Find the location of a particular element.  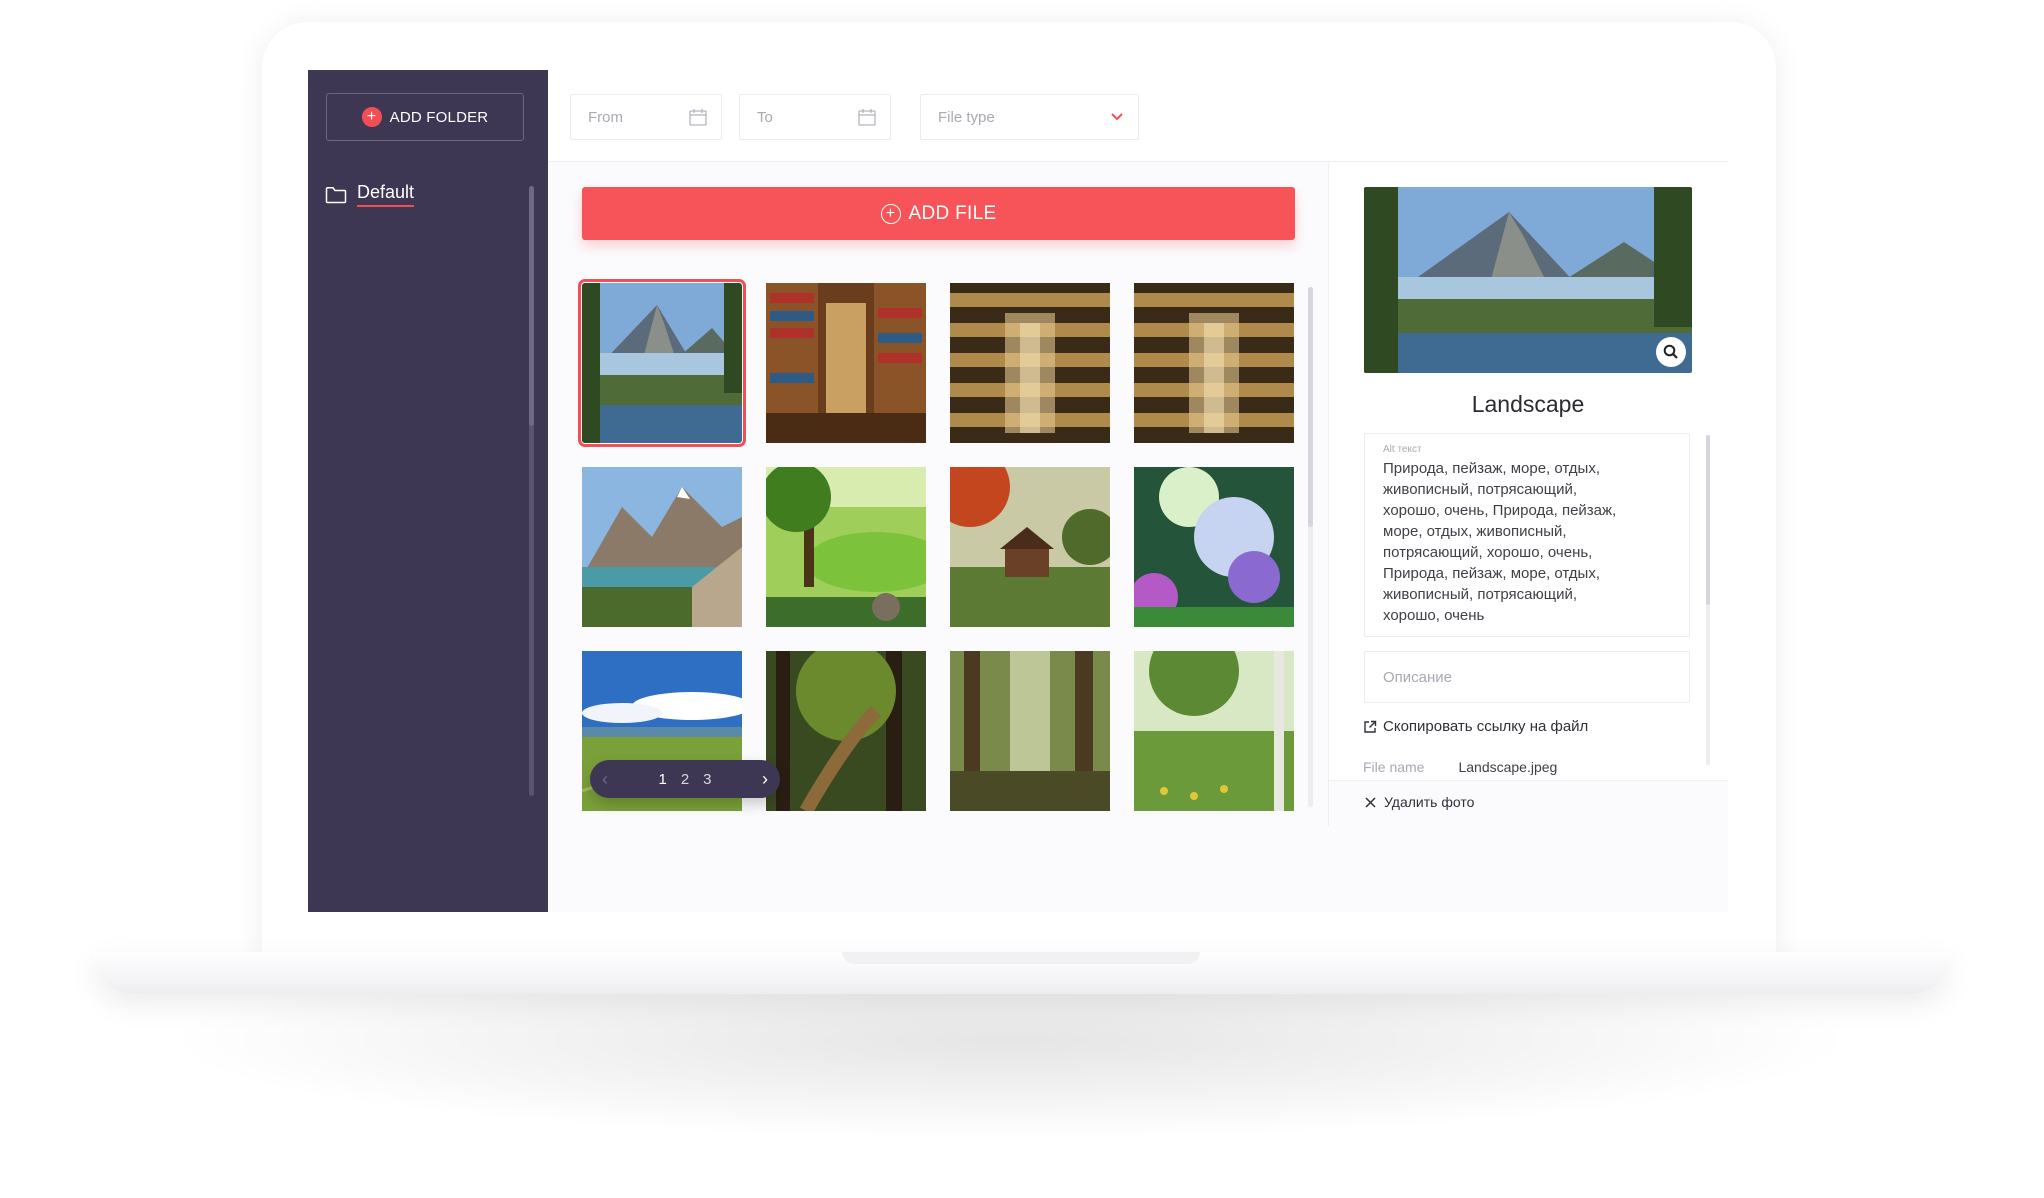

add-folder-label: ADD FOLDER is located at coordinates (439, 117).